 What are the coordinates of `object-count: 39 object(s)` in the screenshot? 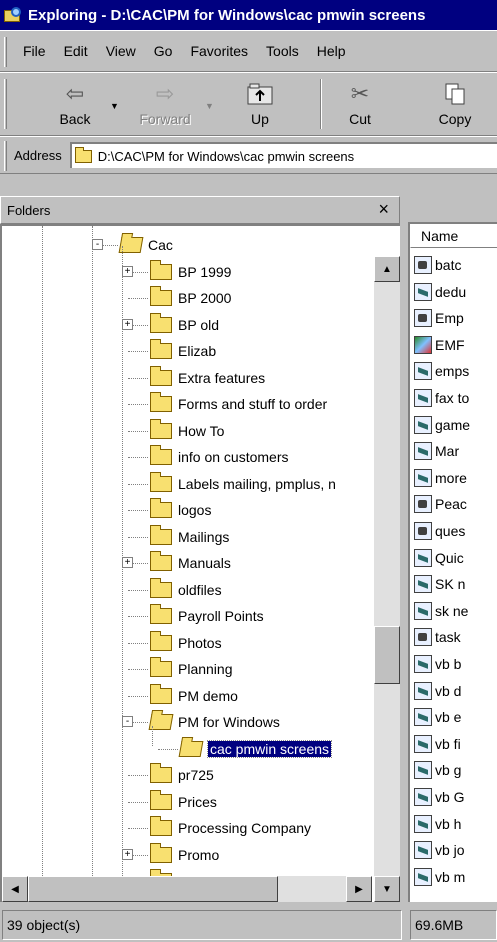 It's located at (202, 925).